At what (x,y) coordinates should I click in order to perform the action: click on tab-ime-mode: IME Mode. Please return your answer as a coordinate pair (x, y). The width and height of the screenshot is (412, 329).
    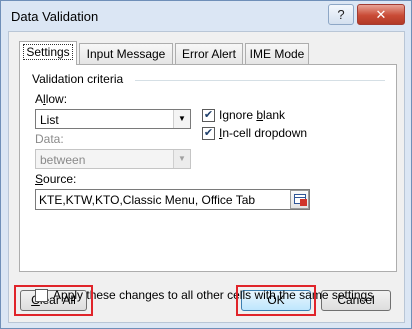
    Looking at the image, I should click on (277, 53).